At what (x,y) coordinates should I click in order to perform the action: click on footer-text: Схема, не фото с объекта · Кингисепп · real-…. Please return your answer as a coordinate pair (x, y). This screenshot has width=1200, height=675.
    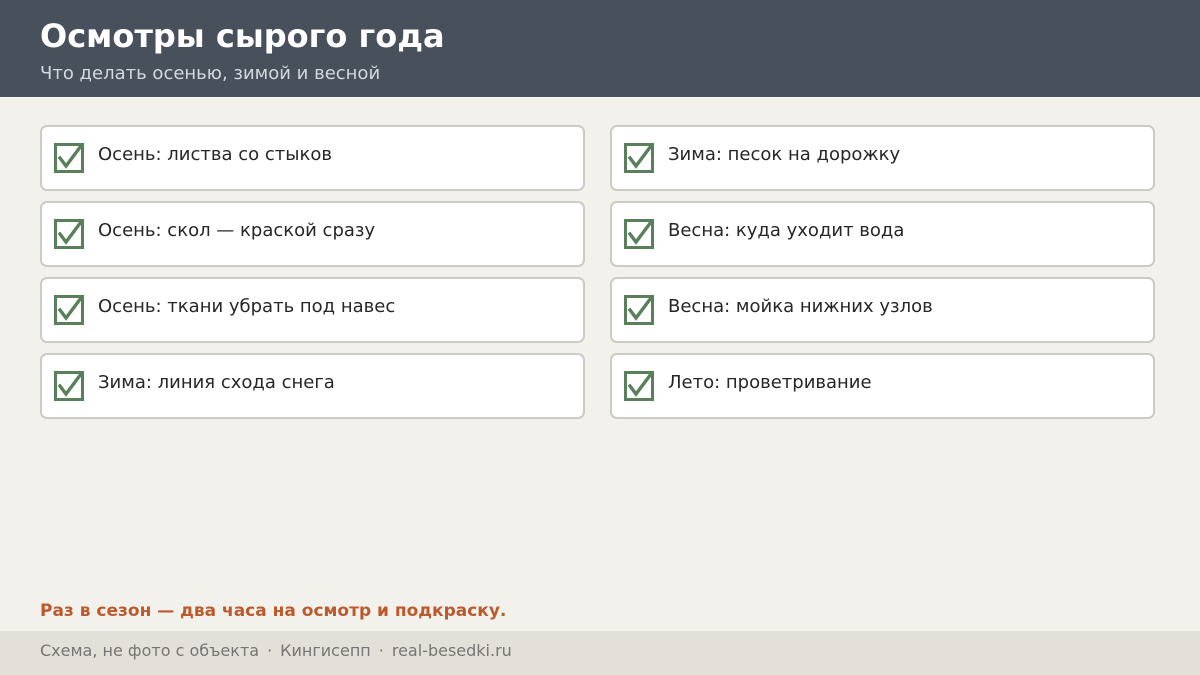
    Looking at the image, I should click on (276, 651).